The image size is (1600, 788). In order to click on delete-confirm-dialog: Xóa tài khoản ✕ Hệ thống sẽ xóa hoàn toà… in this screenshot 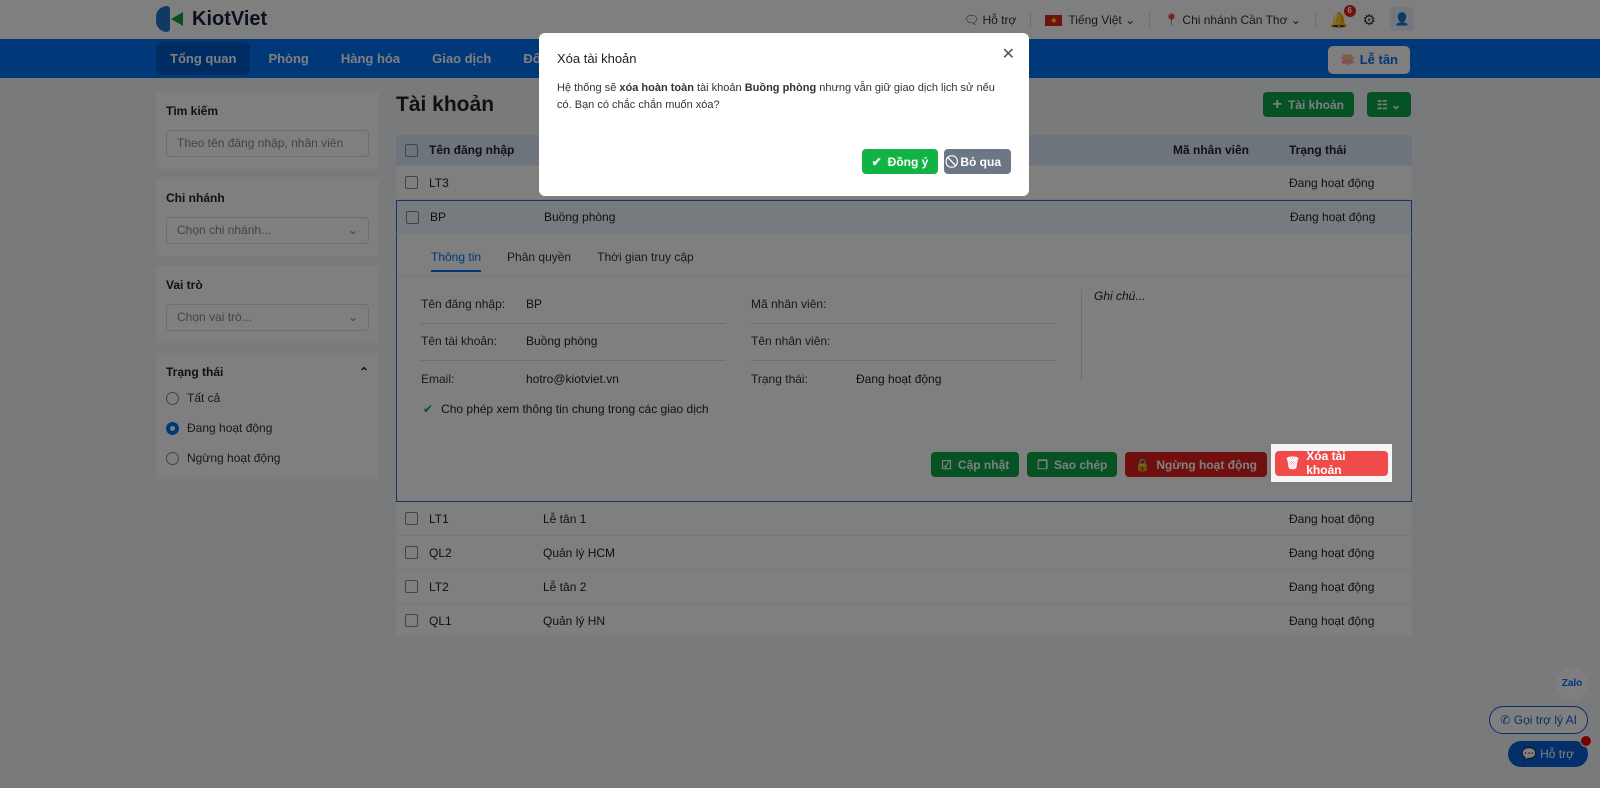, I will do `click(784, 114)`.